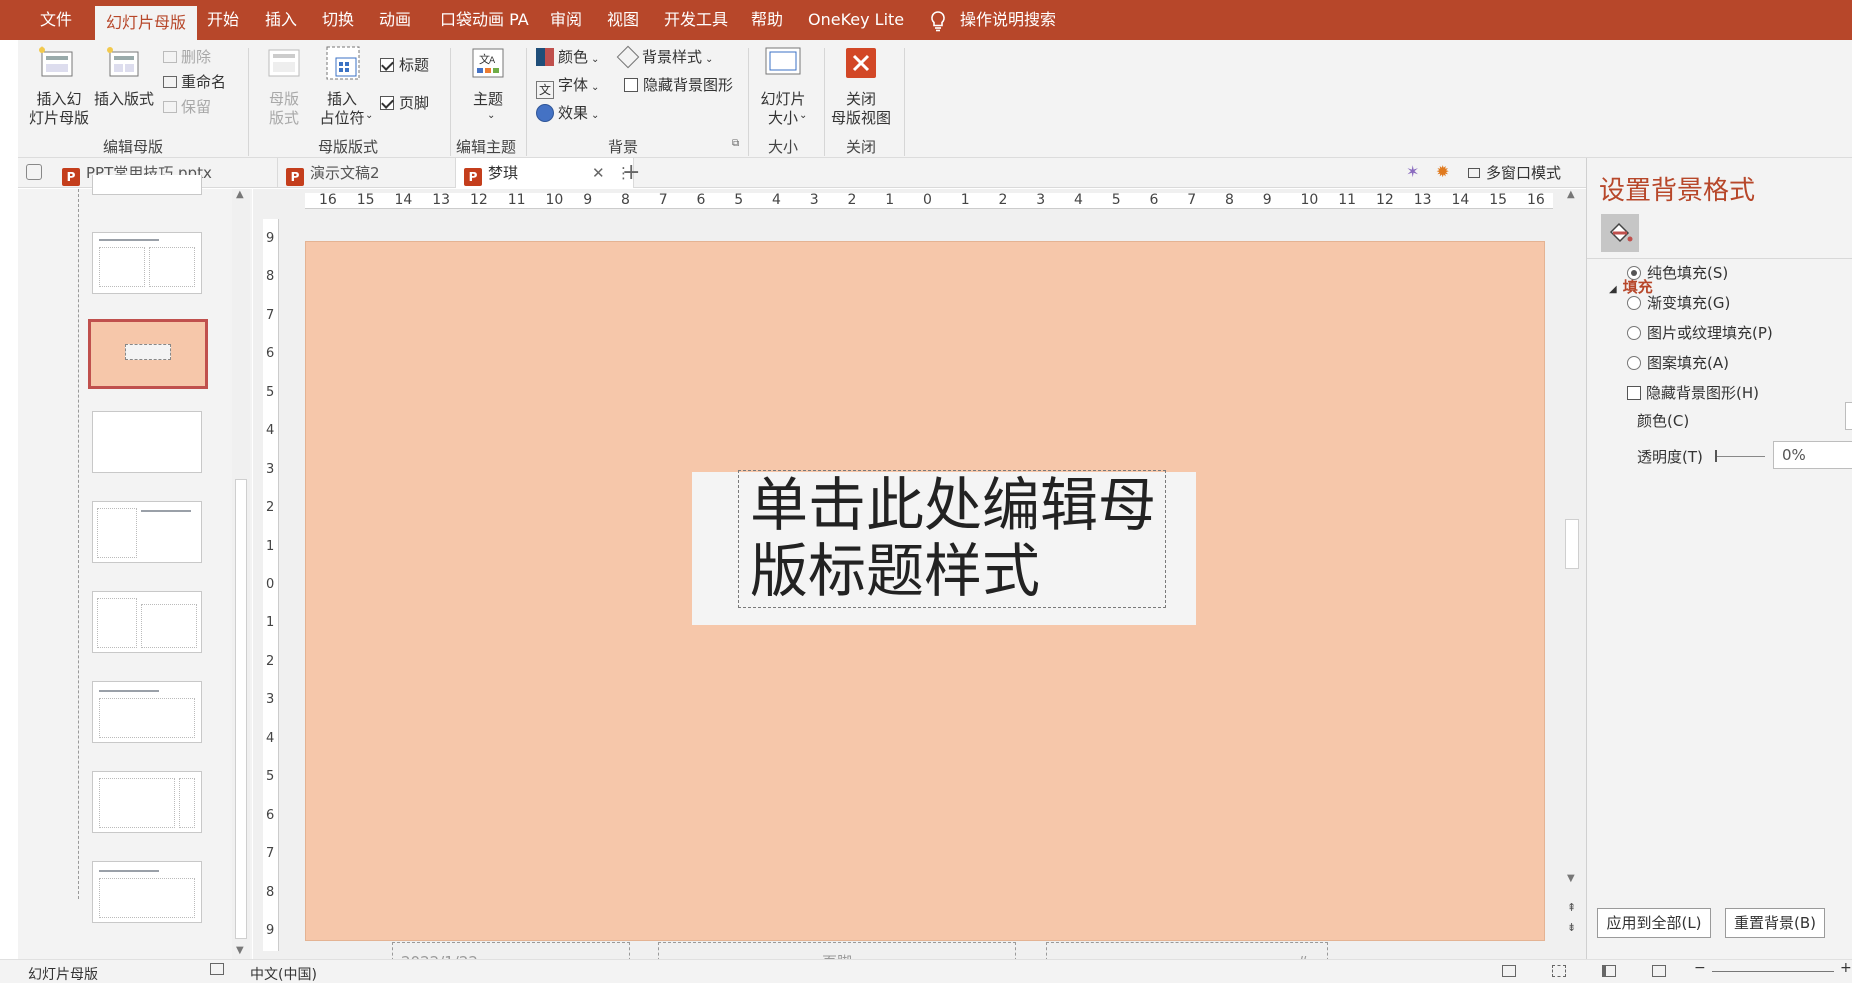 This screenshot has height=984, width=1852. What do you see at coordinates (1654, 923) in the screenshot?
I see `apply-to-all-button: 应用到全部(L)` at bounding box center [1654, 923].